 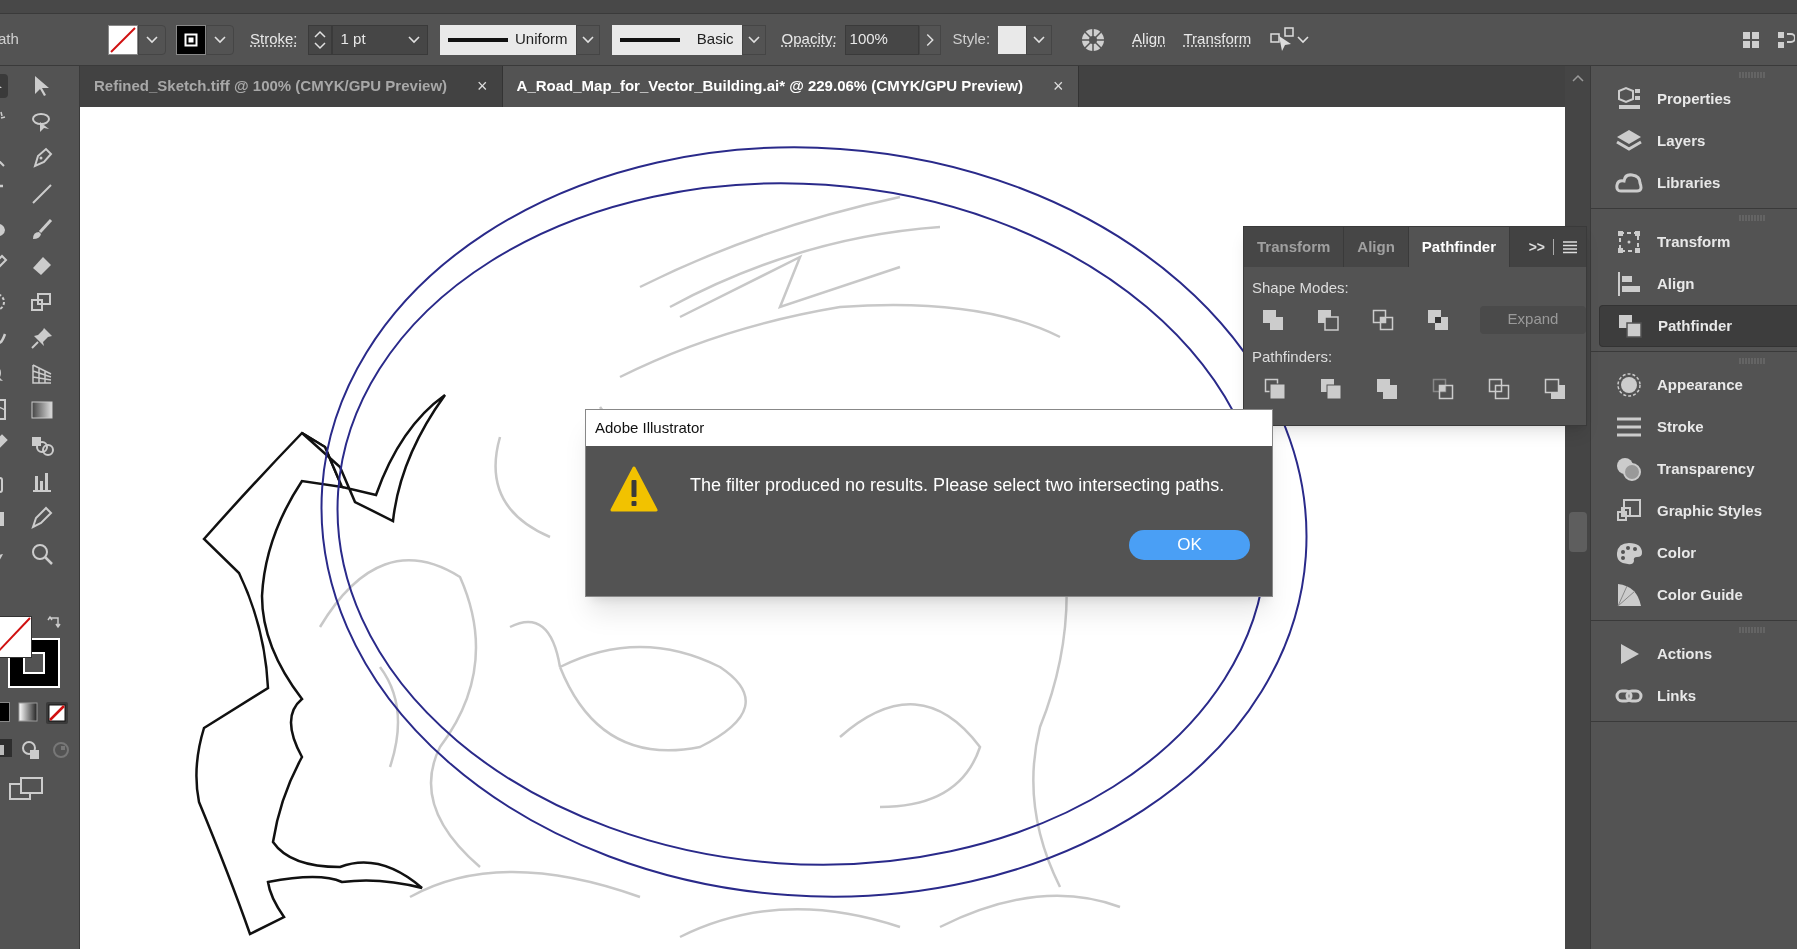 What do you see at coordinates (1328, 319) in the screenshot?
I see `minus-front-icon` at bounding box center [1328, 319].